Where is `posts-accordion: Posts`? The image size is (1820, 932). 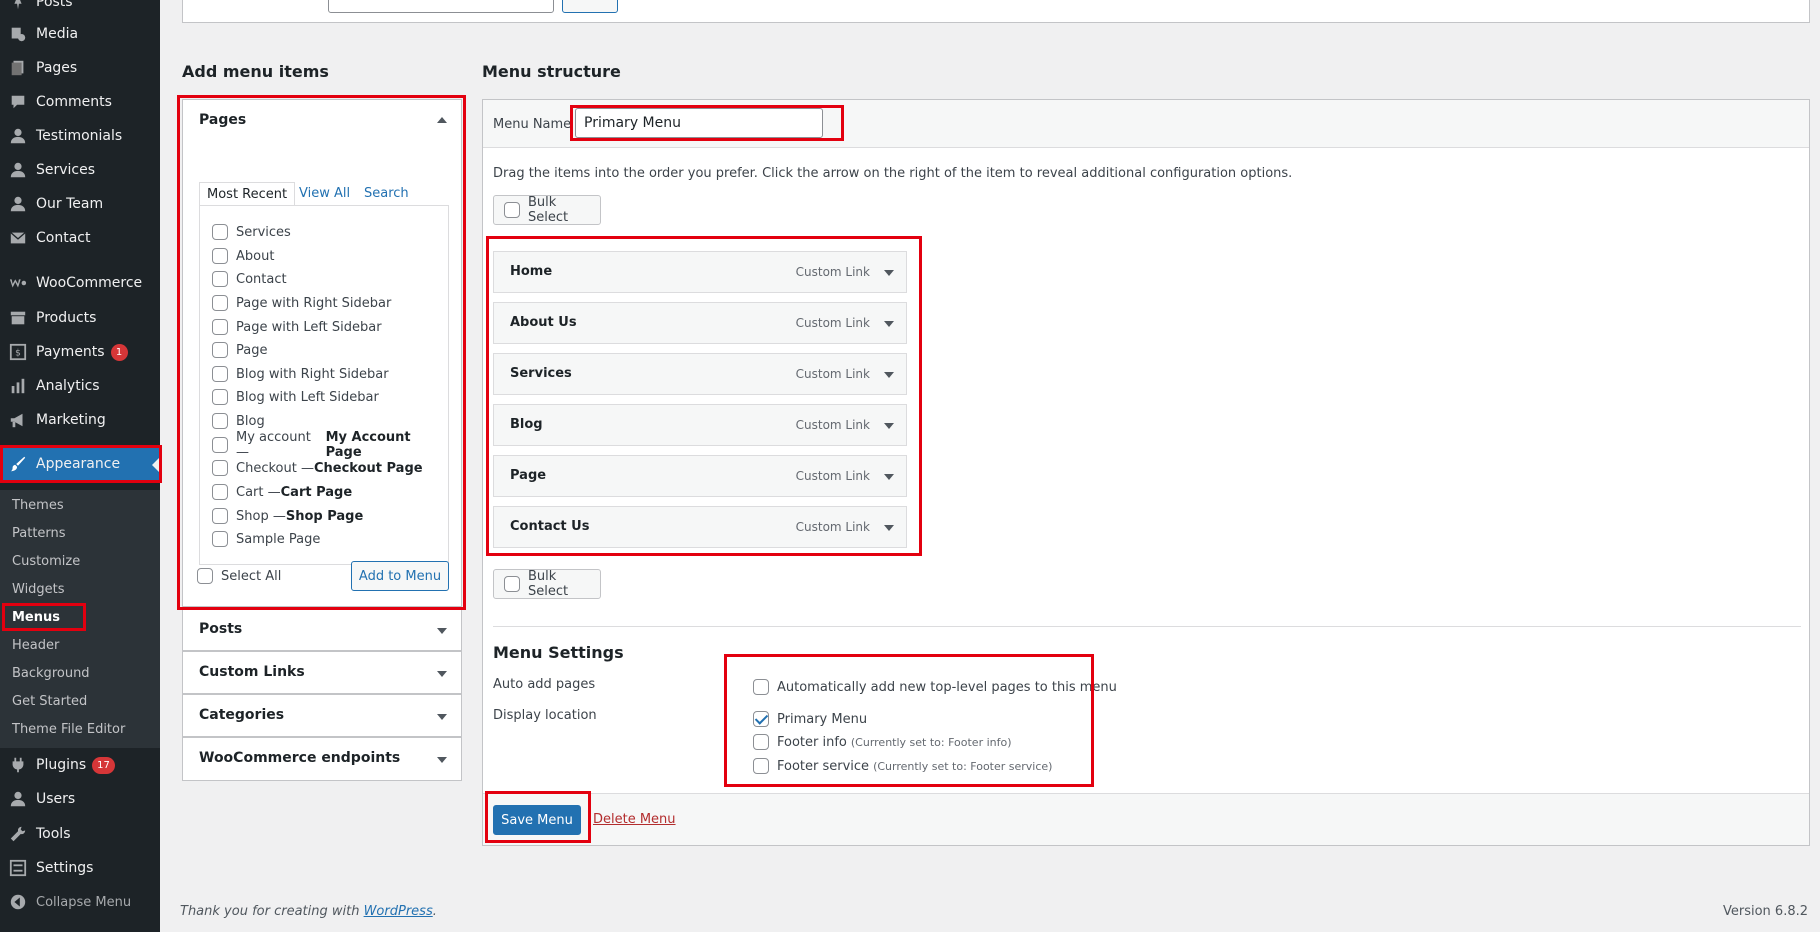 posts-accordion: Posts is located at coordinates (322, 629).